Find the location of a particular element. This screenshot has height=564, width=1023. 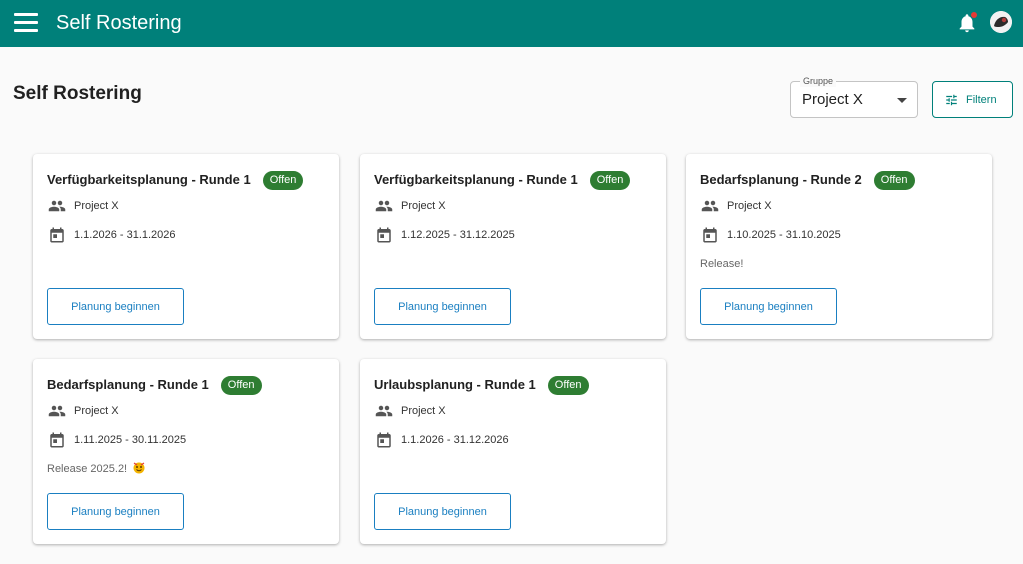

card-note: Release! is located at coordinates (721, 264).